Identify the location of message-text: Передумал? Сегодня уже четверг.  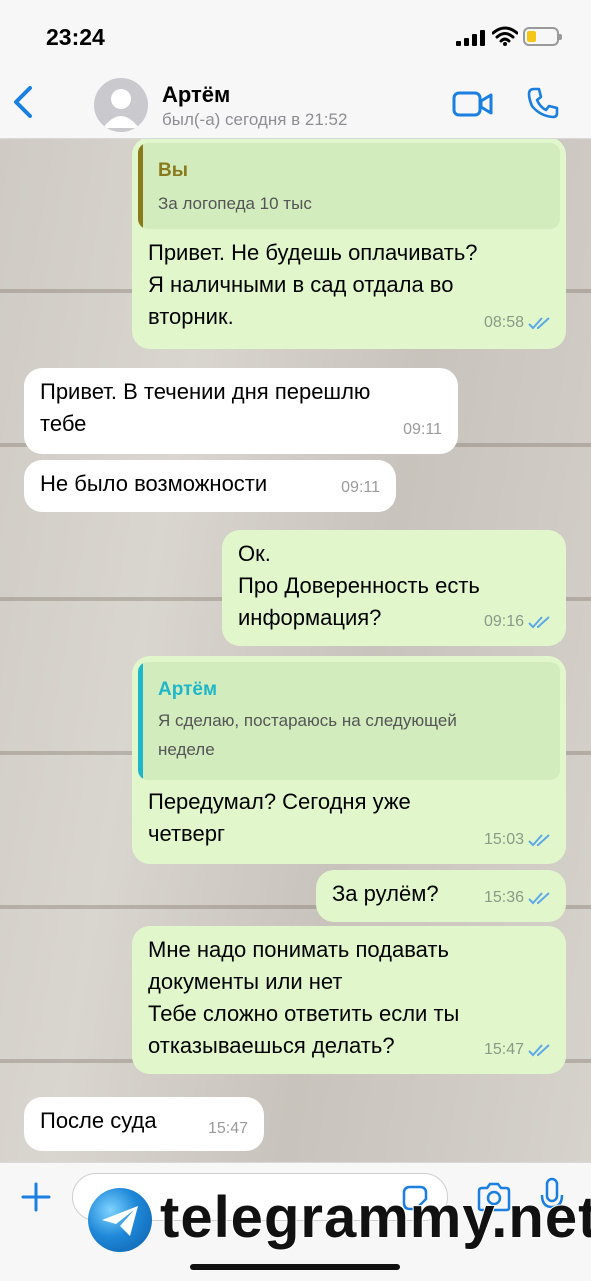
(279, 817).